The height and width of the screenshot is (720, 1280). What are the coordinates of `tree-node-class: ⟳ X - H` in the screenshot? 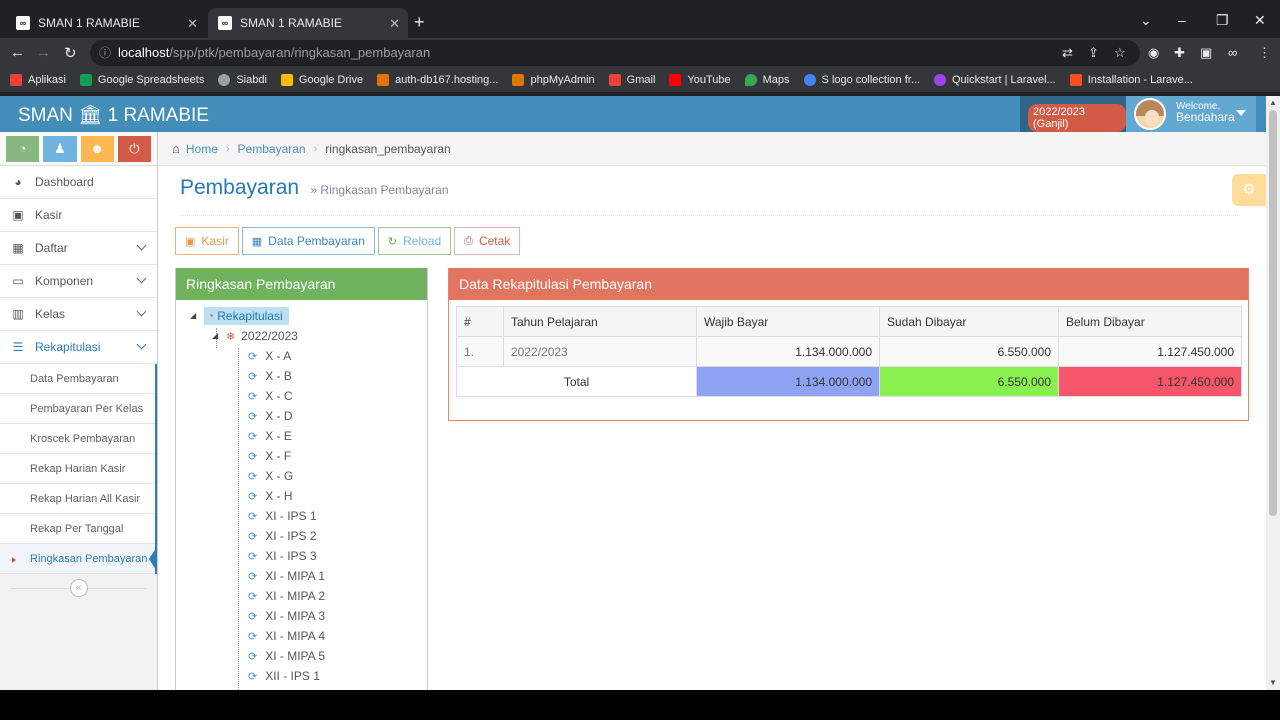 It's located at (337, 496).